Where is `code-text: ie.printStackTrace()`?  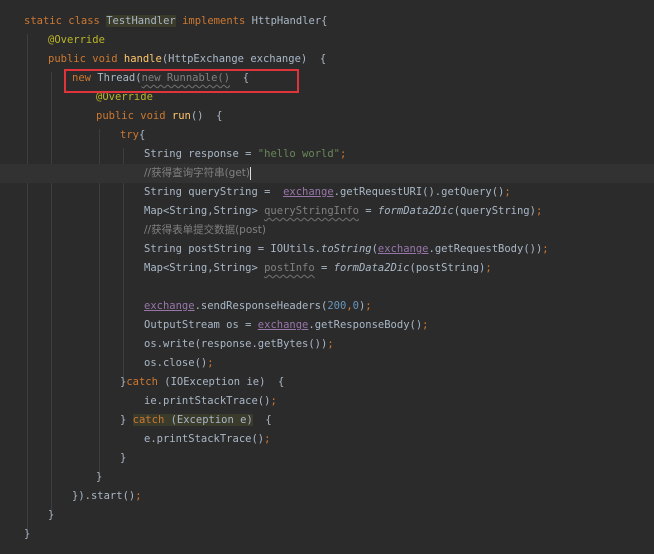 code-text: ie.printStackTrace() is located at coordinates (207, 401).